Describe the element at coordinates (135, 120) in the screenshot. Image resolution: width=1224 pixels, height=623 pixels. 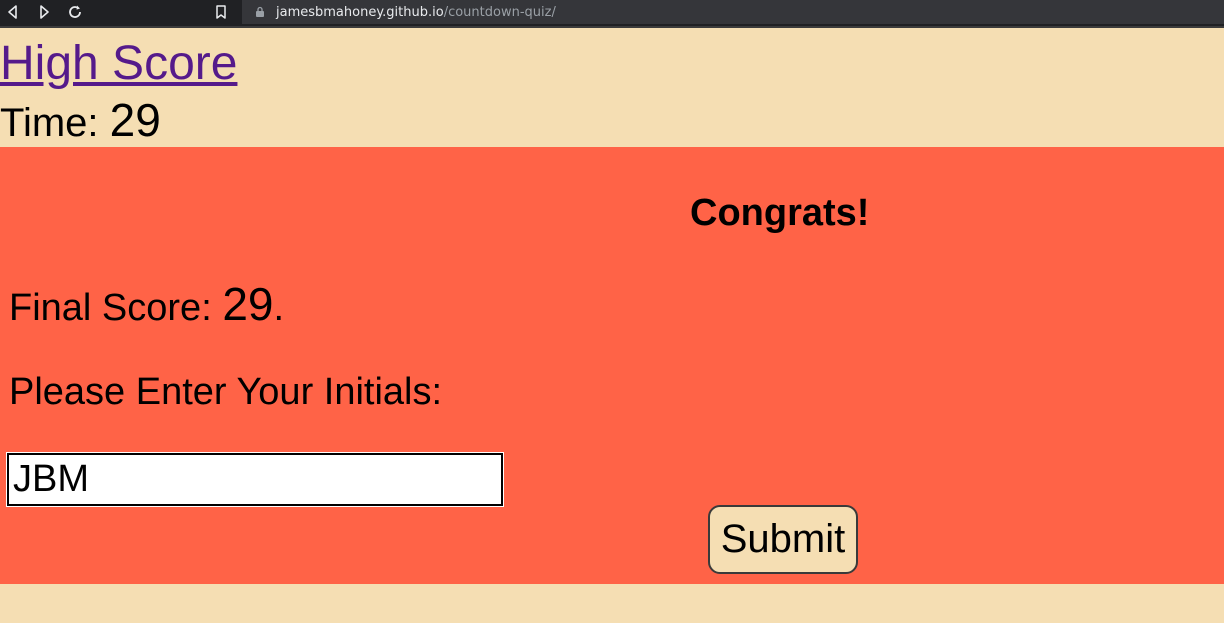
I see `time-value: 29` at that location.